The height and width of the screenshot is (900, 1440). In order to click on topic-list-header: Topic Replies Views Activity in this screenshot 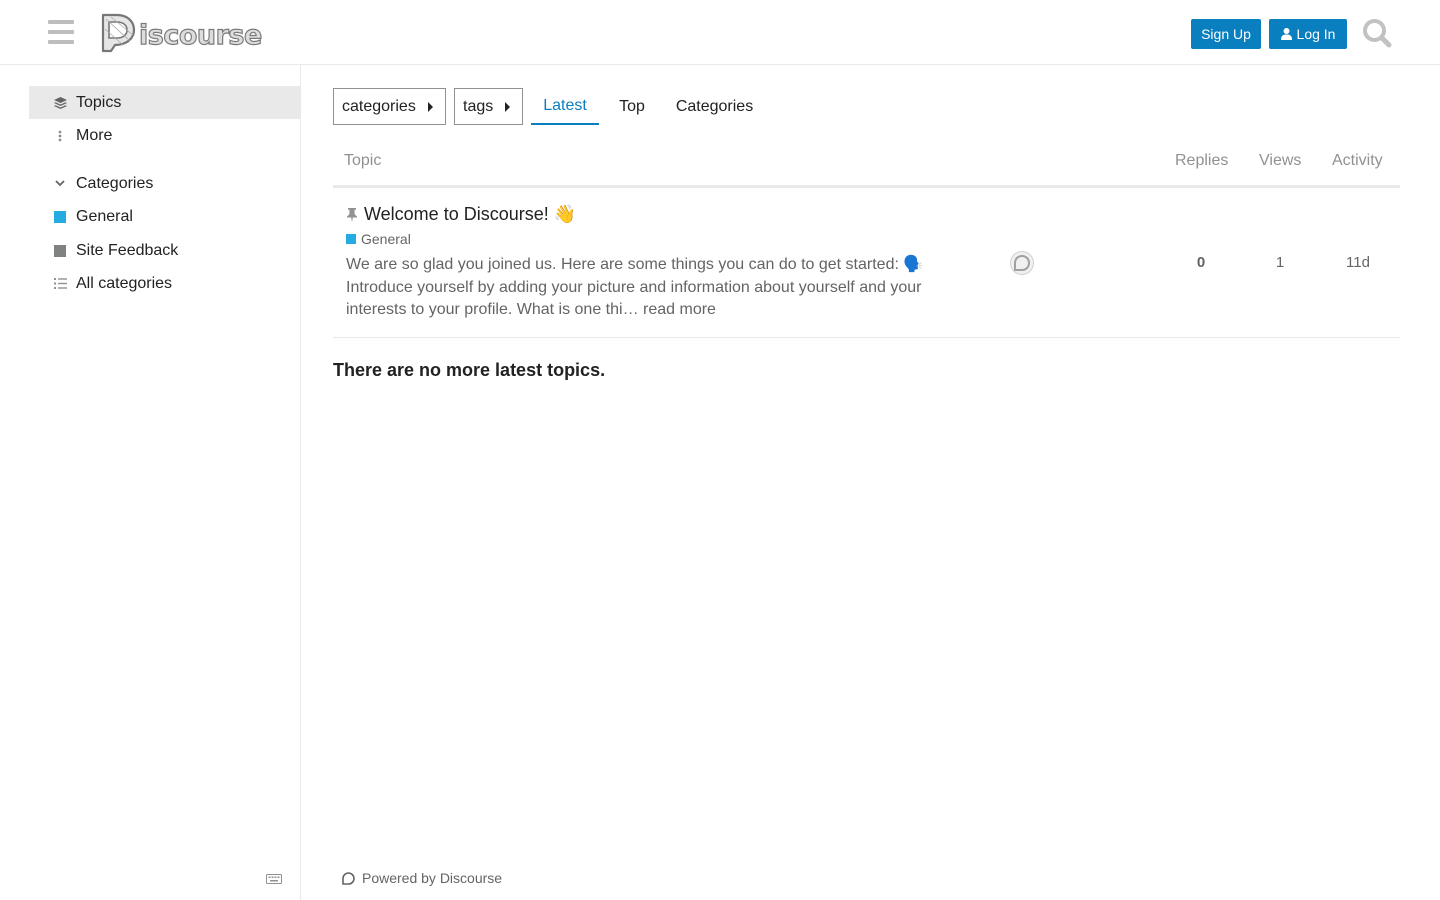, I will do `click(866, 165)`.